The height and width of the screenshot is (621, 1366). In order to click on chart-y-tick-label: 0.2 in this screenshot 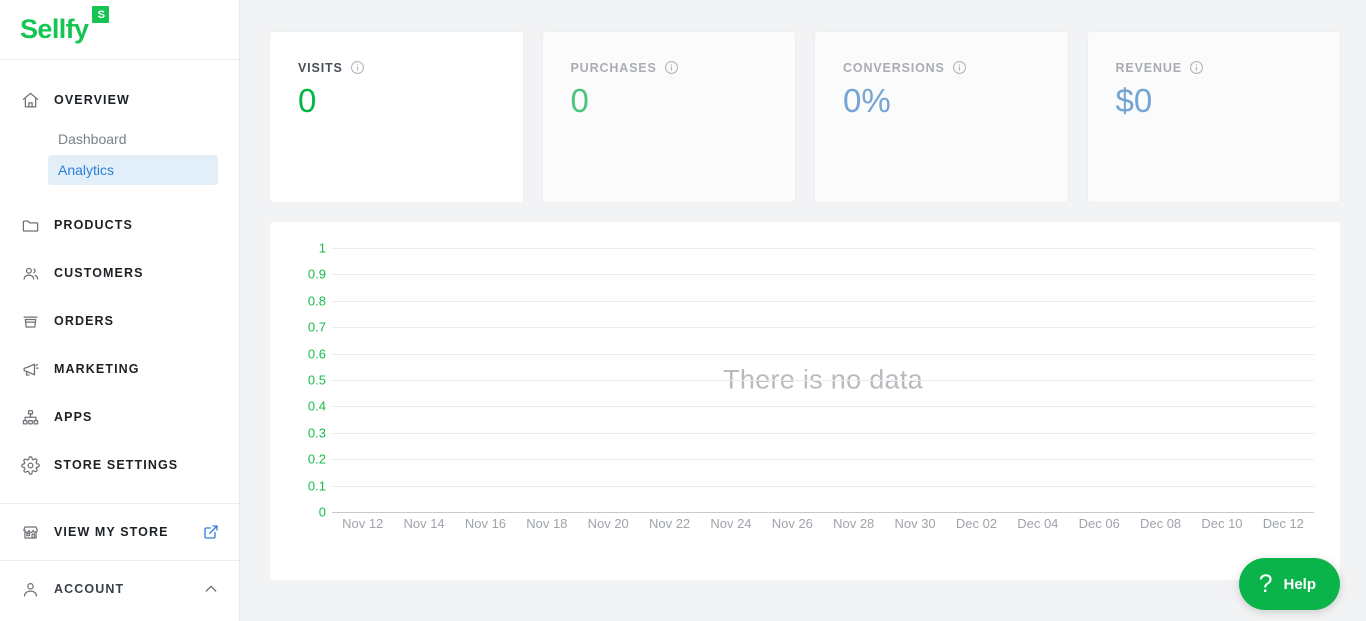, I will do `click(316, 459)`.